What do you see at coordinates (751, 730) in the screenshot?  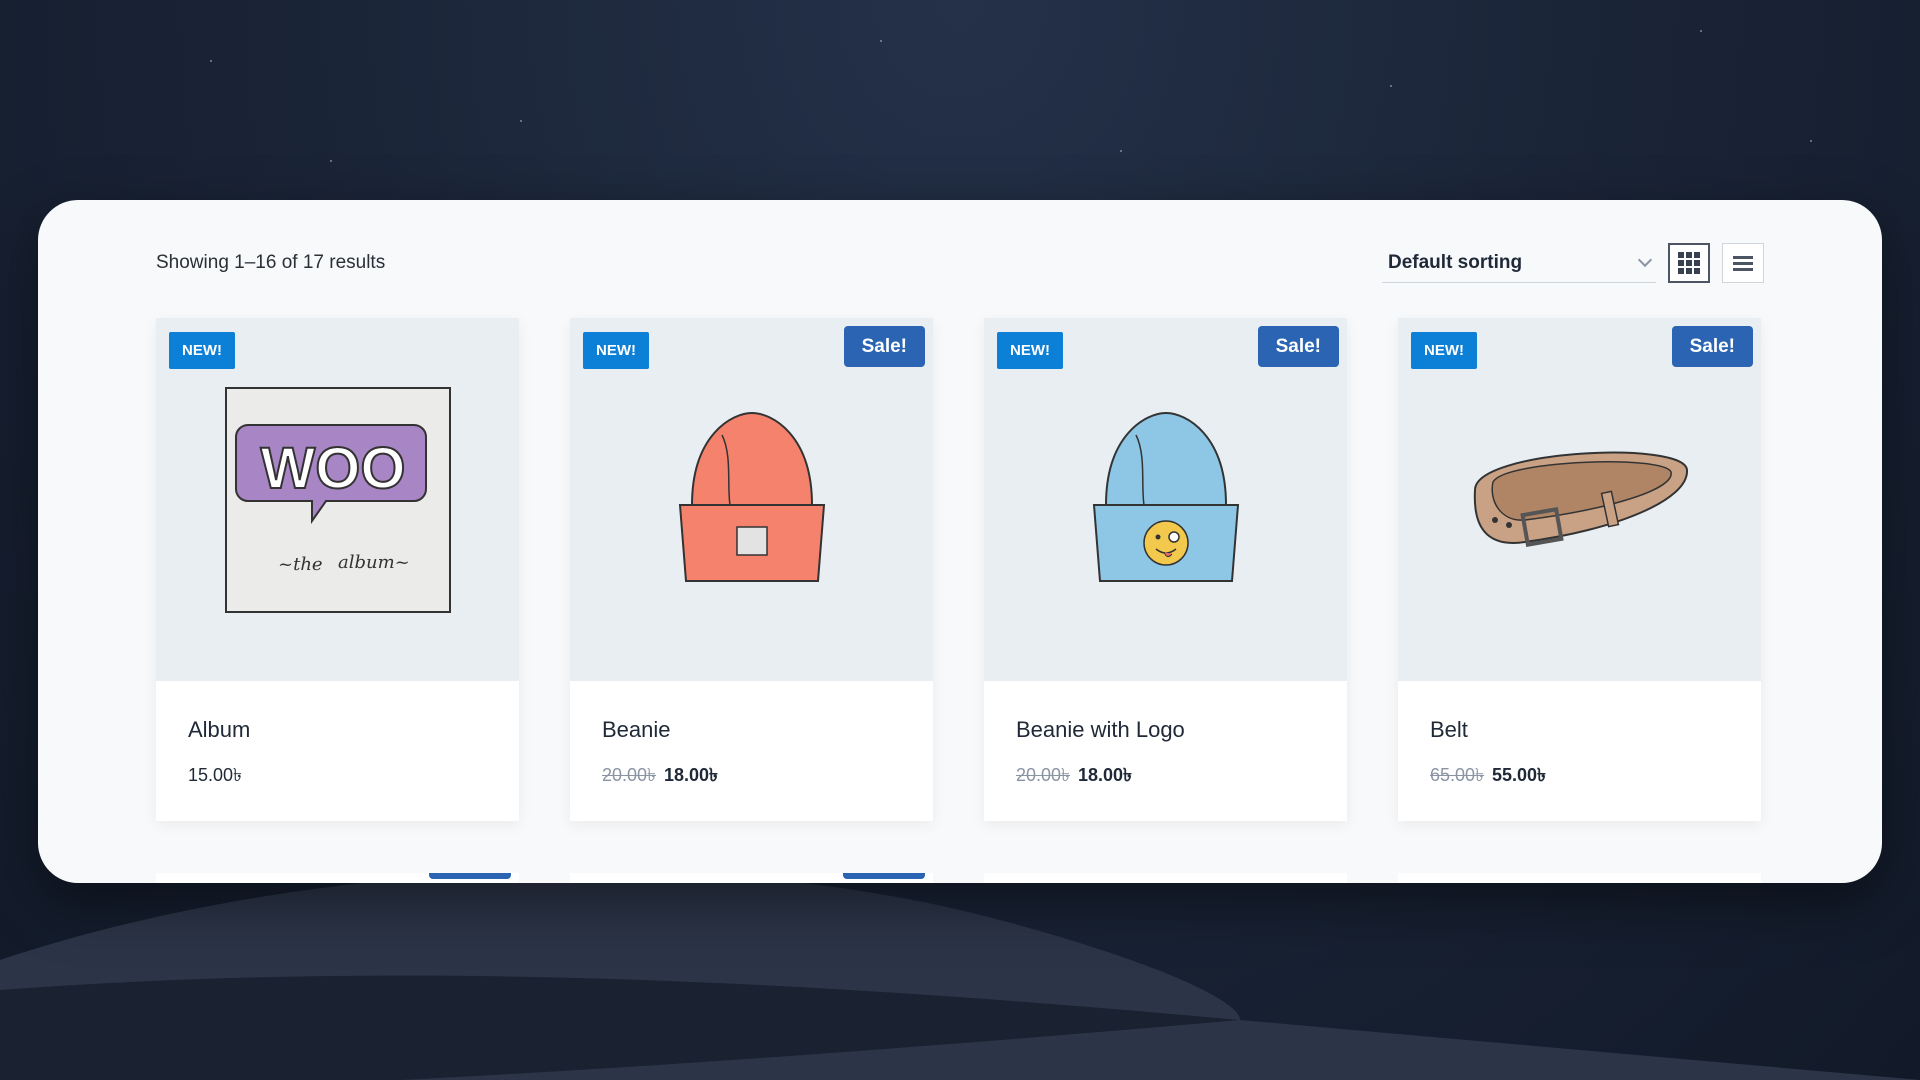 I see `product-title: Beanie` at bounding box center [751, 730].